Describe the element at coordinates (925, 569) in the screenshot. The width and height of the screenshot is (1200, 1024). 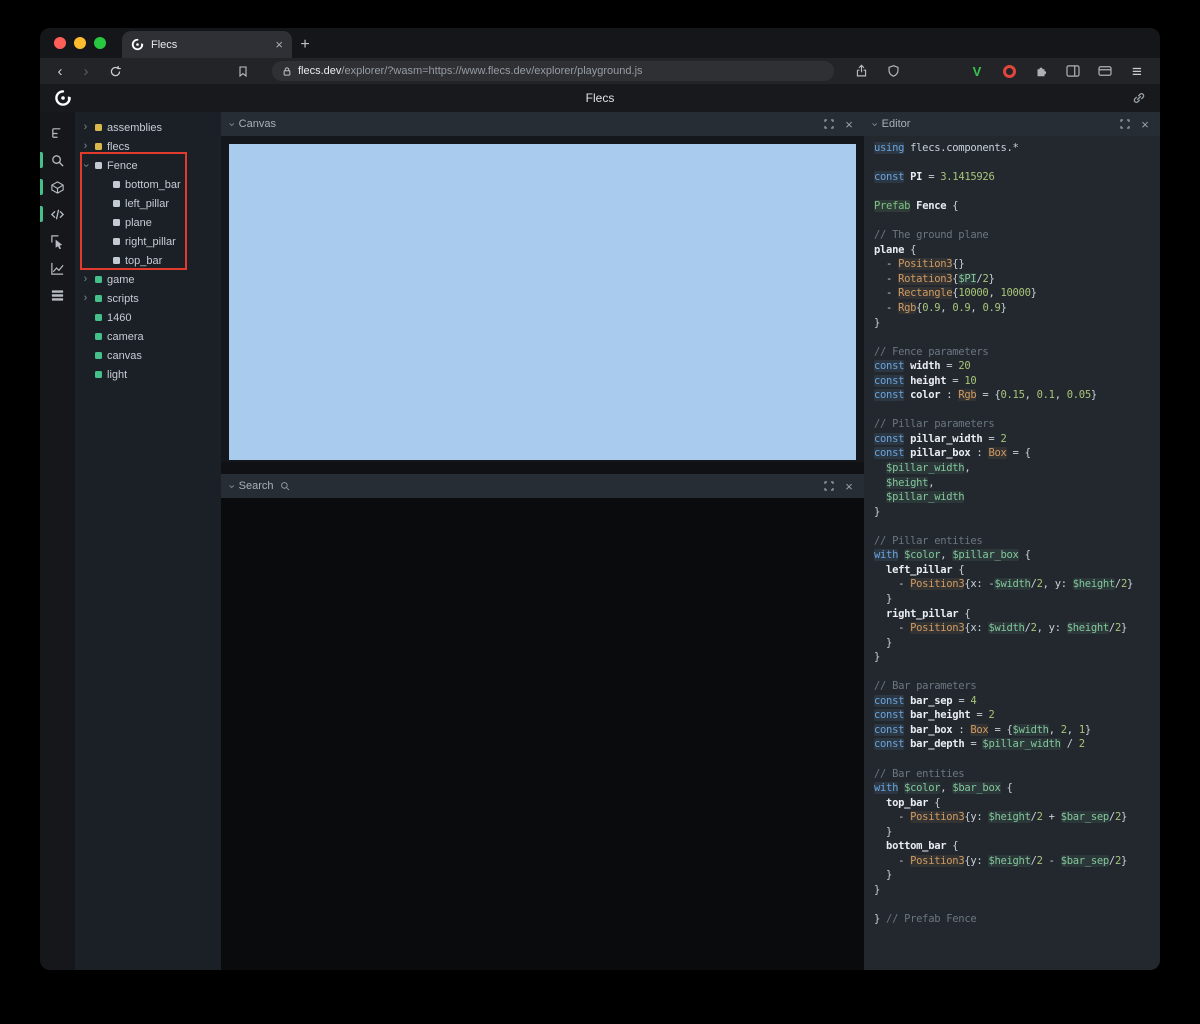
I see `code-line: left_pillar {` at that location.